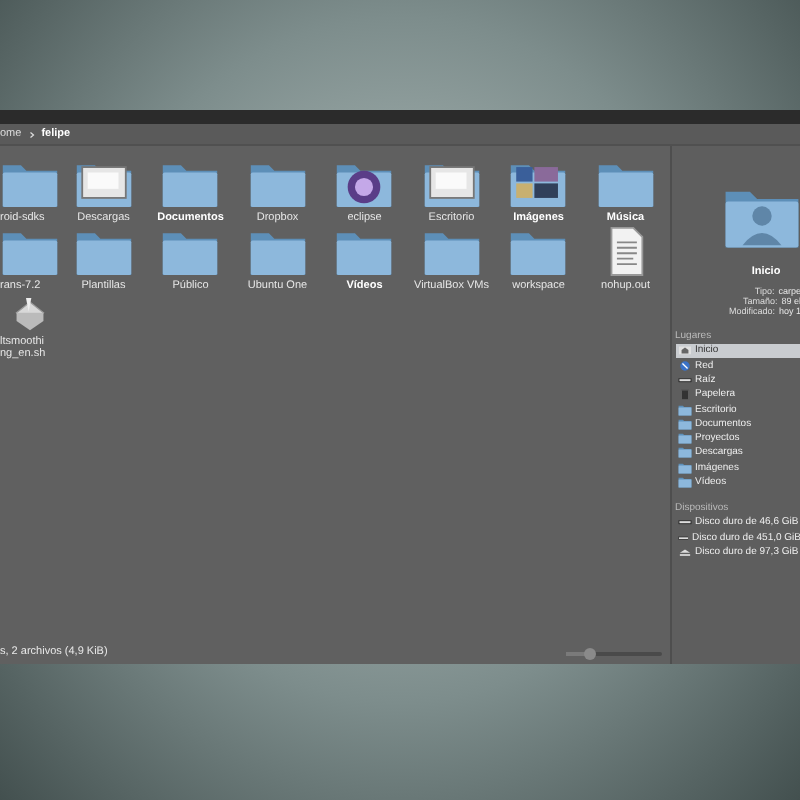  What do you see at coordinates (589, 653) in the screenshot?
I see `slider-thumb` at bounding box center [589, 653].